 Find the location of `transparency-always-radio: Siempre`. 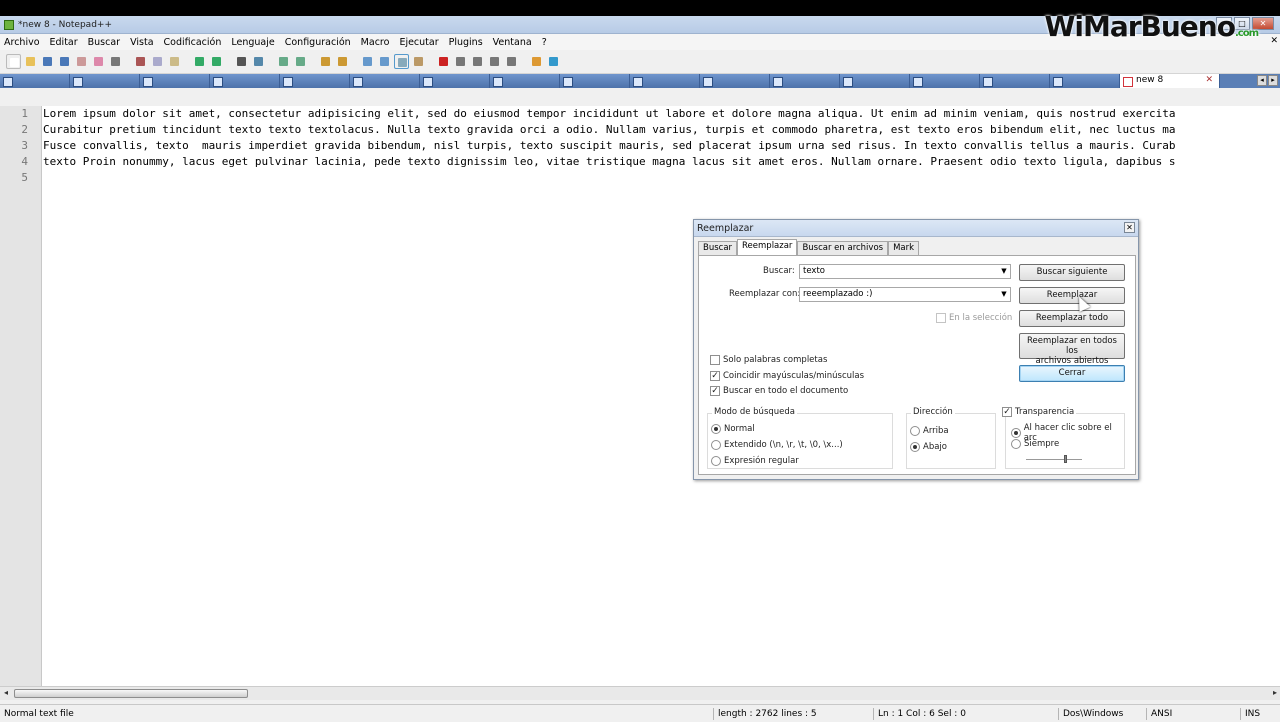

transparency-always-radio: Siempre is located at coordinates (1035, 444).